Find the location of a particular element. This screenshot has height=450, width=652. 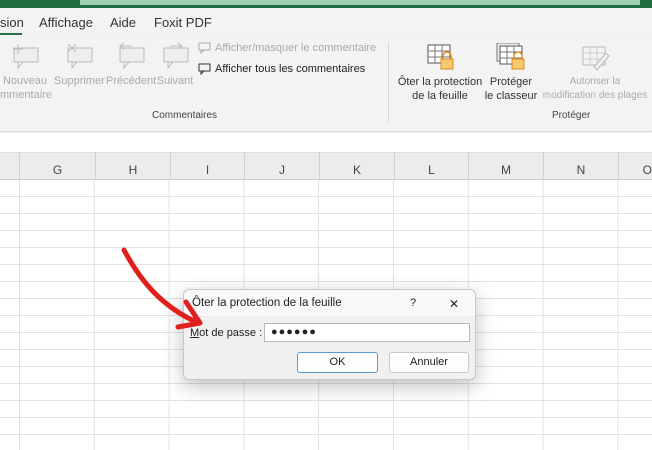

allow-edit-ranges-button: Autoriser la modification des plages is located at coordinates (595, 73).